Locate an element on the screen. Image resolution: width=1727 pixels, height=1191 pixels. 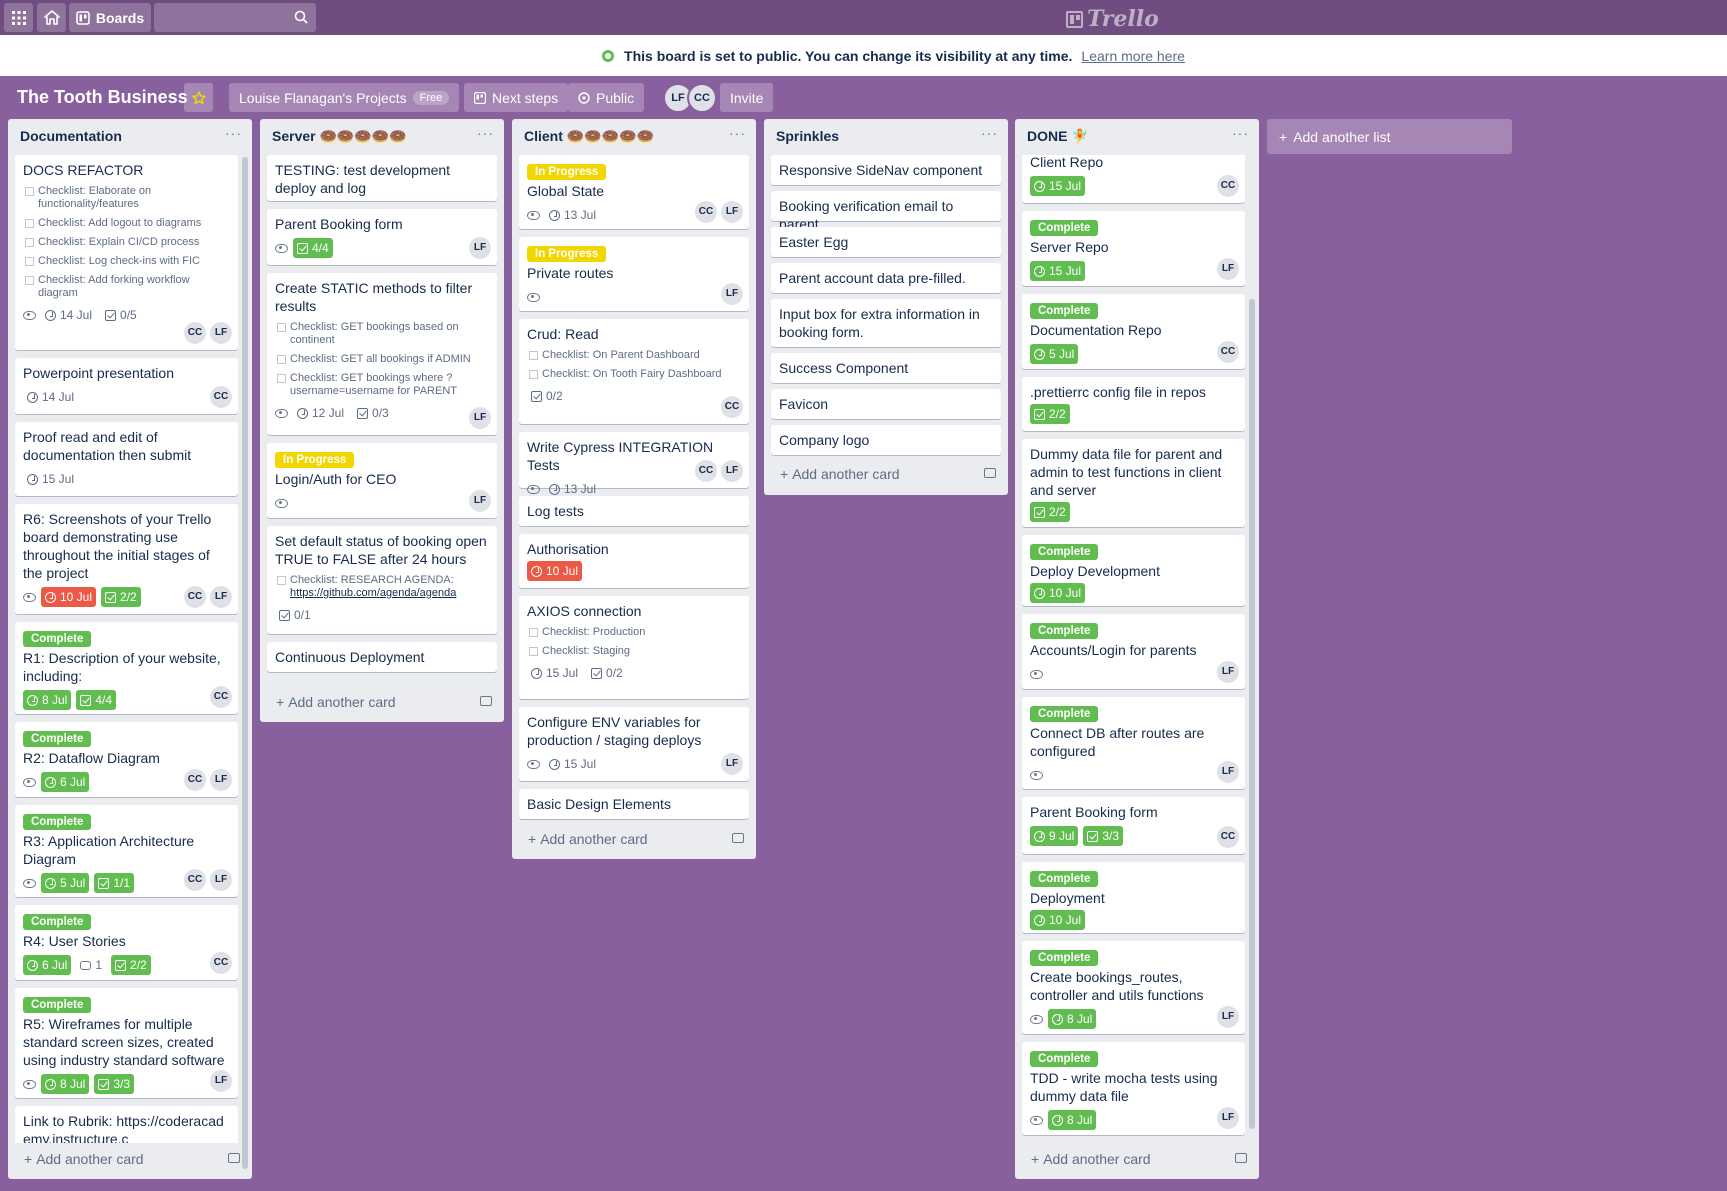
card: Easter Egg is located at coordinates (886, 242).